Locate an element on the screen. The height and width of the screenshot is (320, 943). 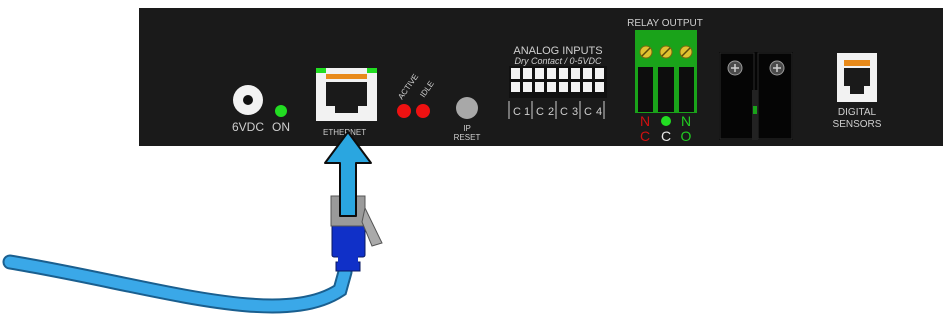
idle-led is located at coordinates (423, 111).